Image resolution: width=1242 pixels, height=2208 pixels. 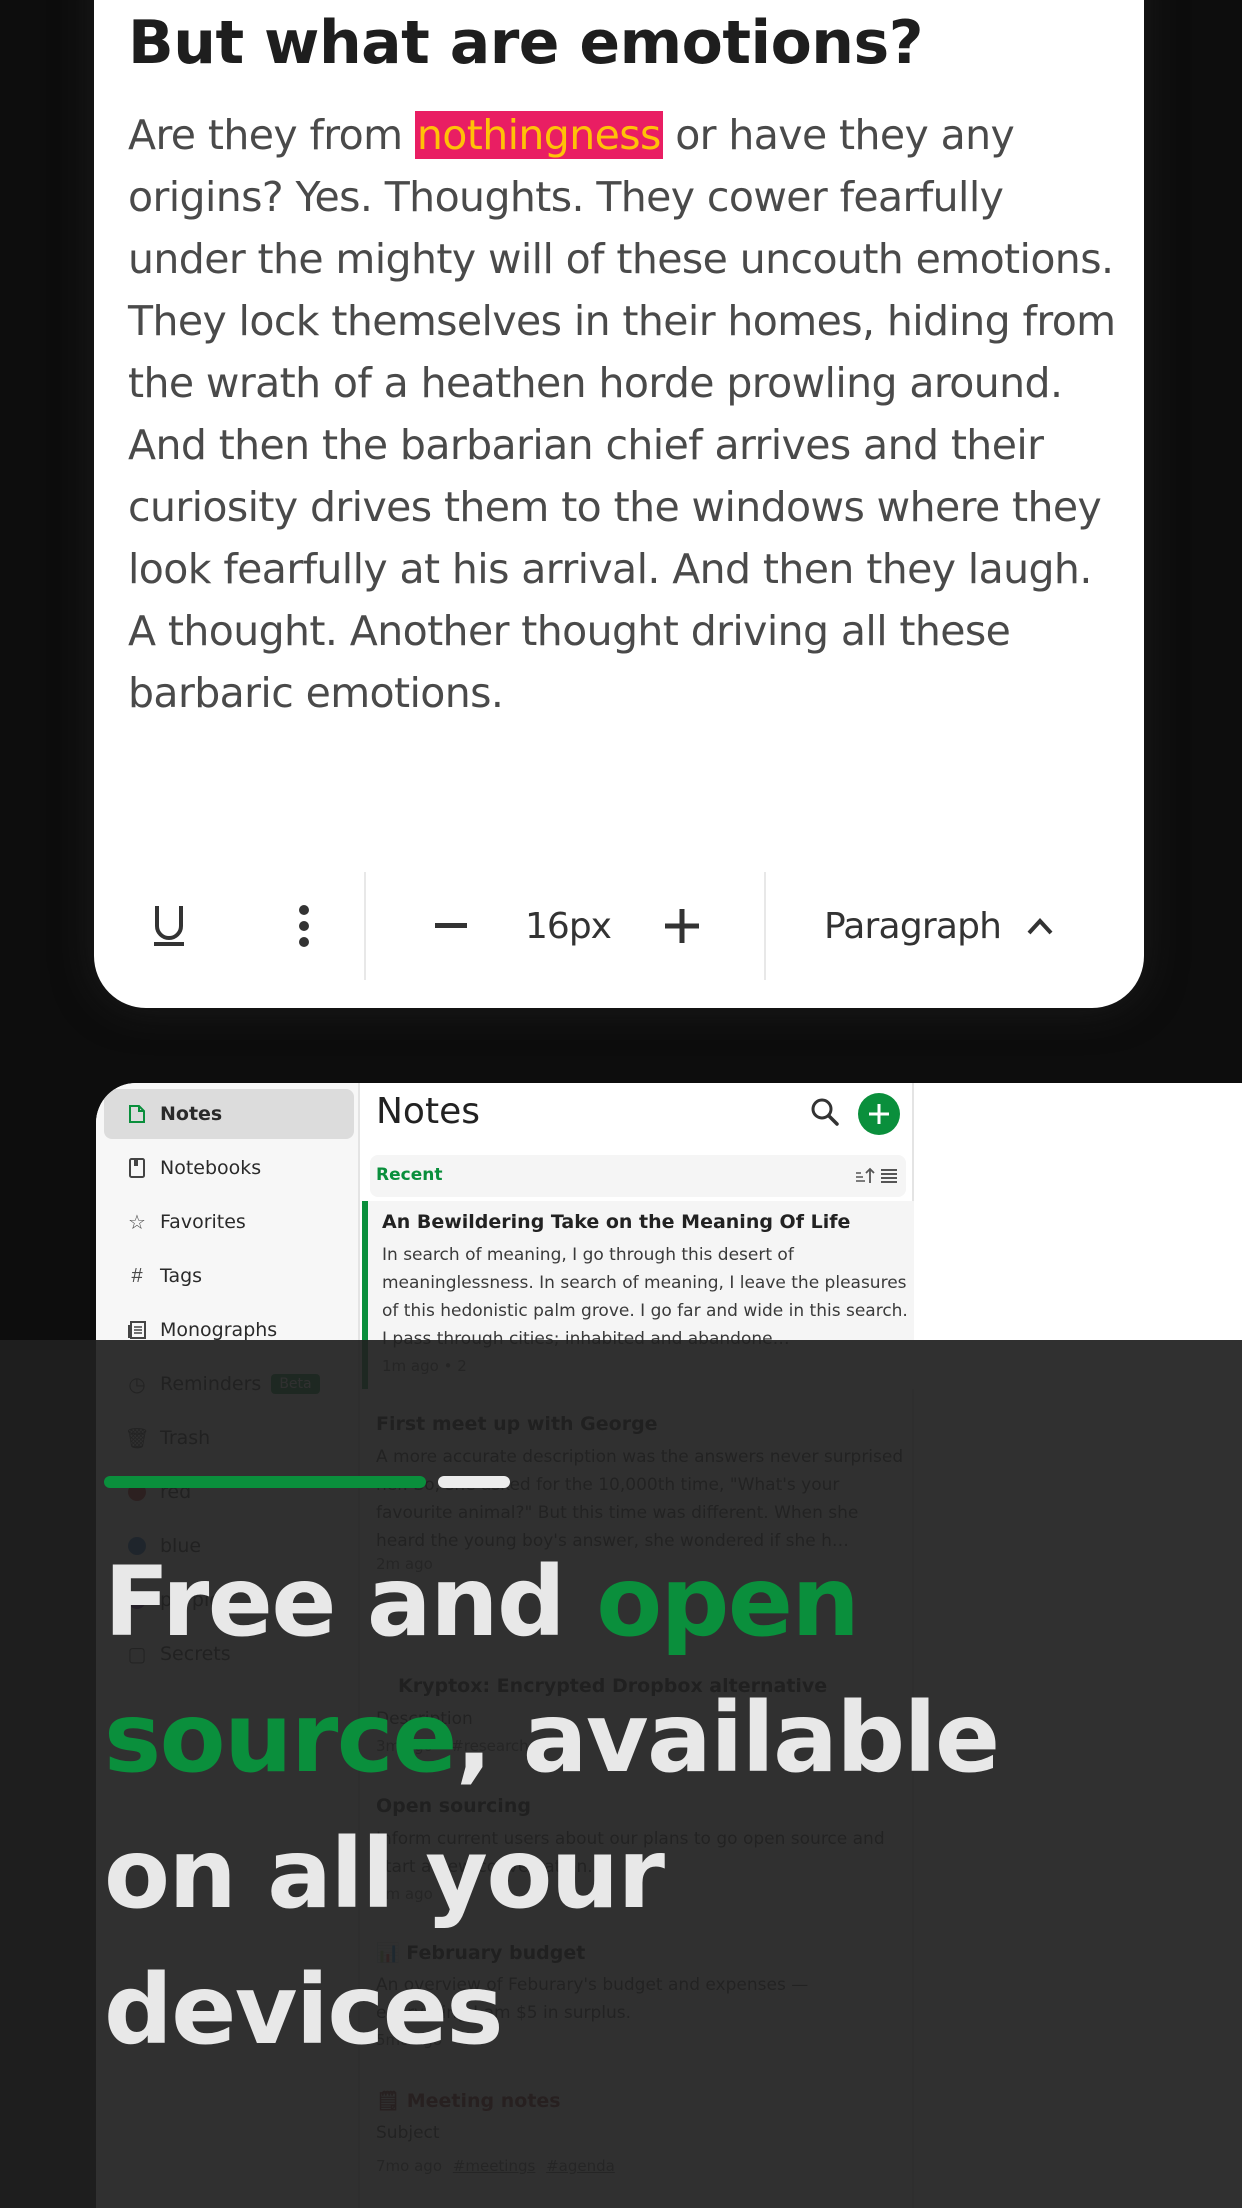 I want to click on search-icon, so click(x=825, y=1112).